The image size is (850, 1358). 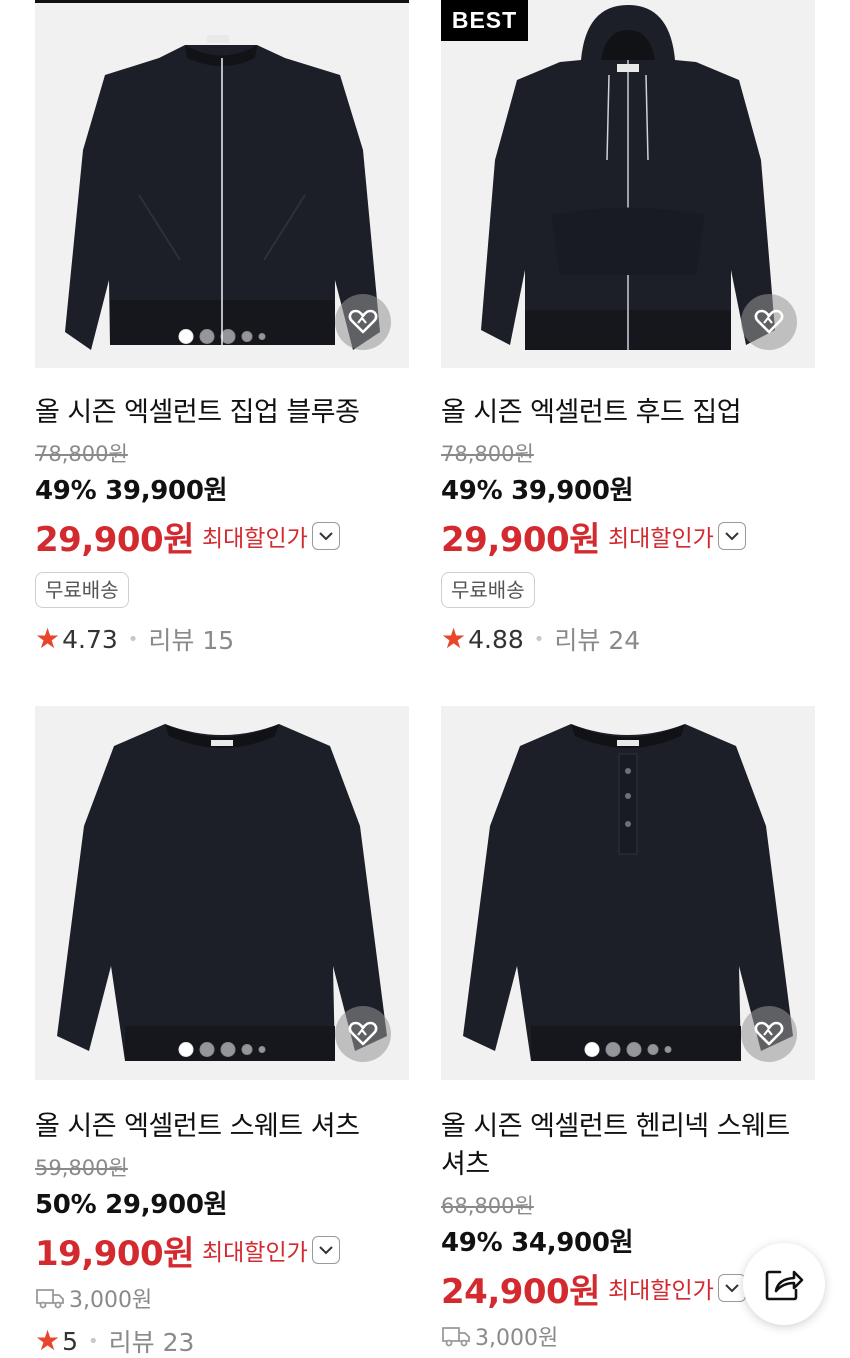 I want to click on max-discount-price: 19,900원, so click(x=114, y=1253).